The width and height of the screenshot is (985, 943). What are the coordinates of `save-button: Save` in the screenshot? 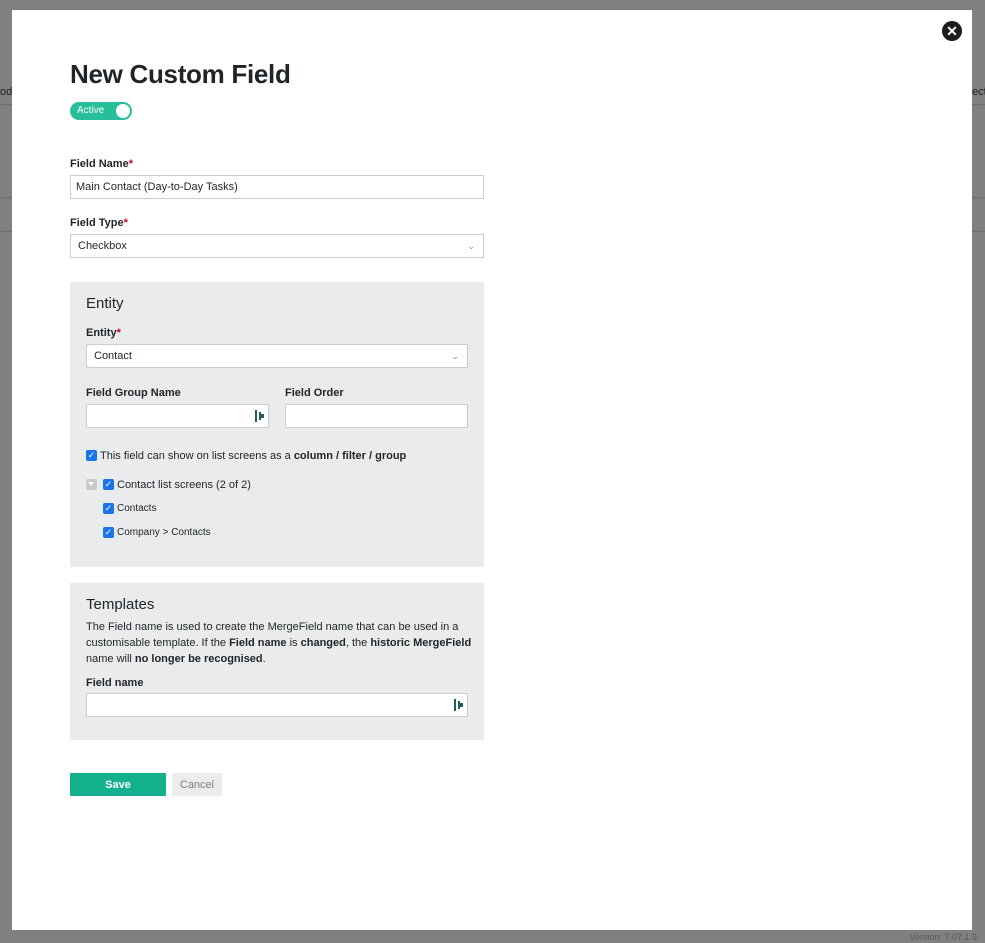 It's located at (118, 784).